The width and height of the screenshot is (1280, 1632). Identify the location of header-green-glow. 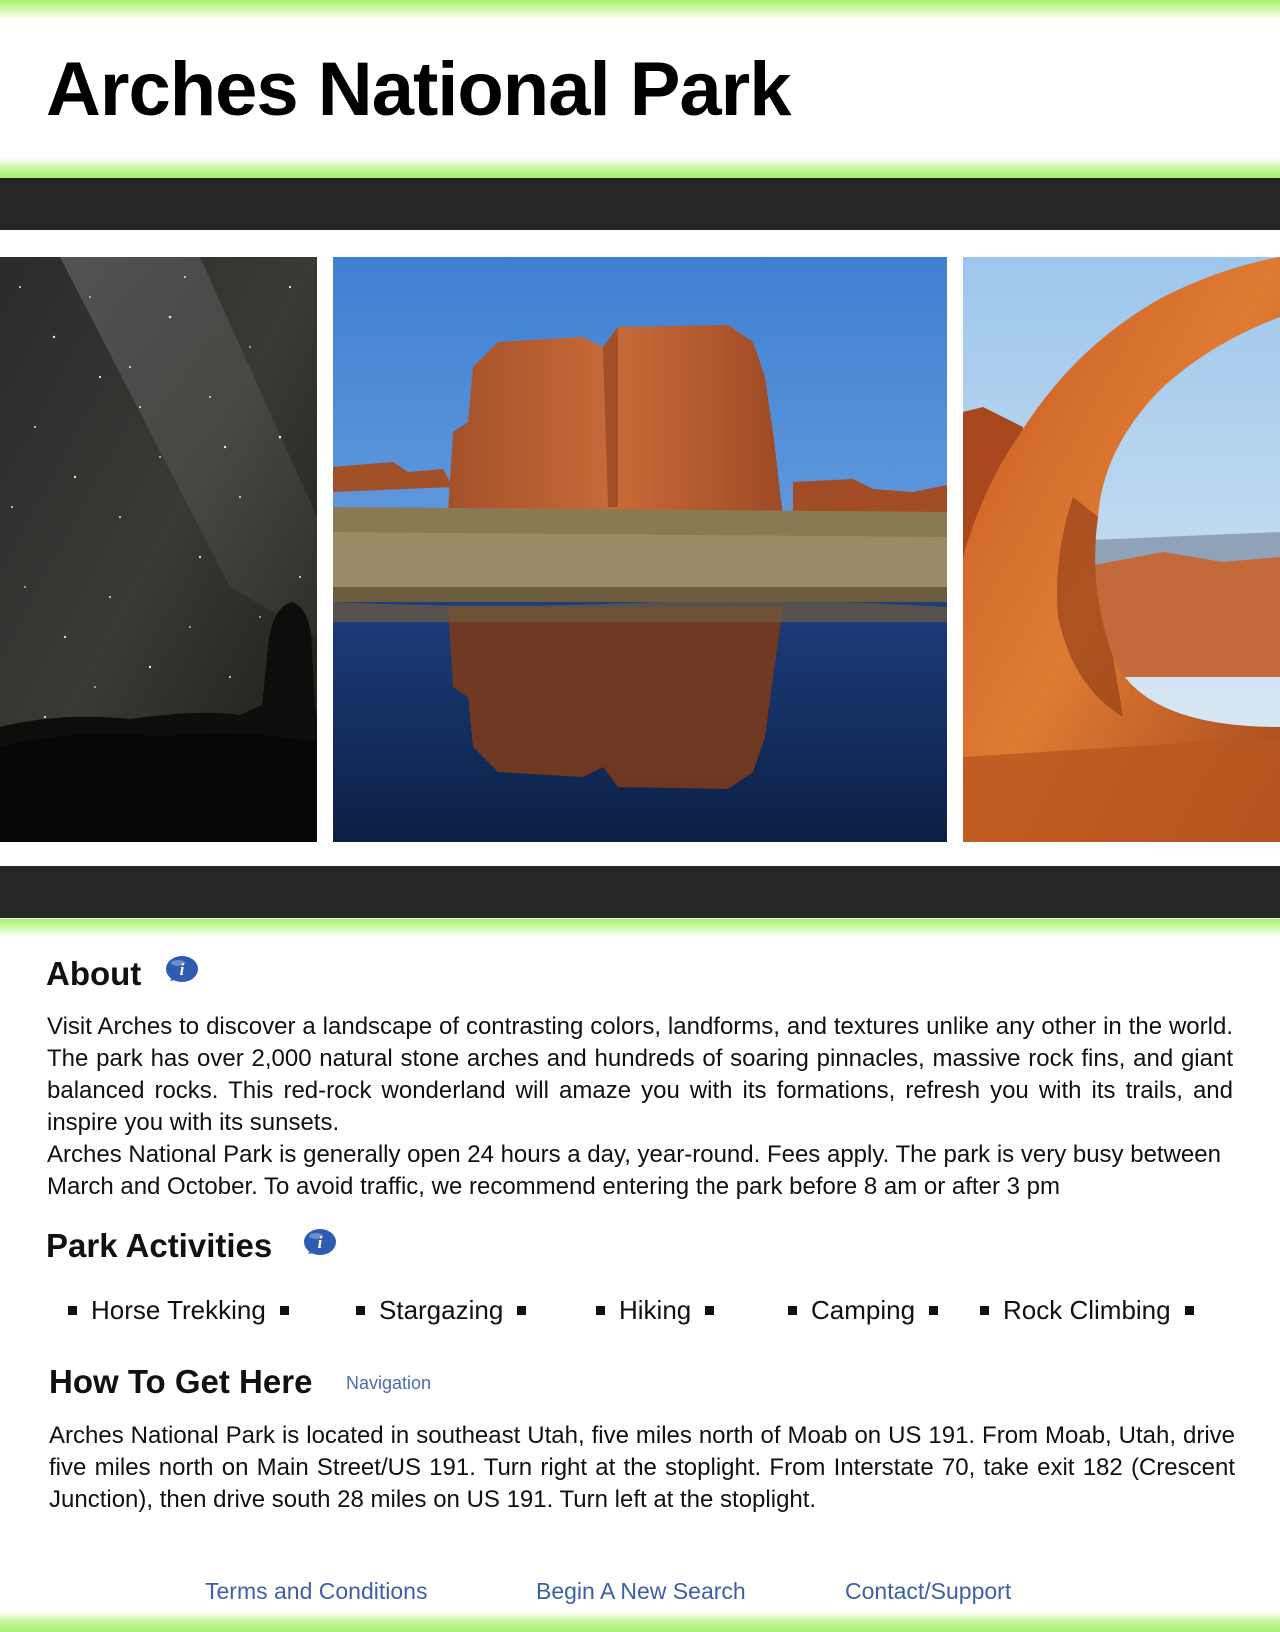
(640, 168).